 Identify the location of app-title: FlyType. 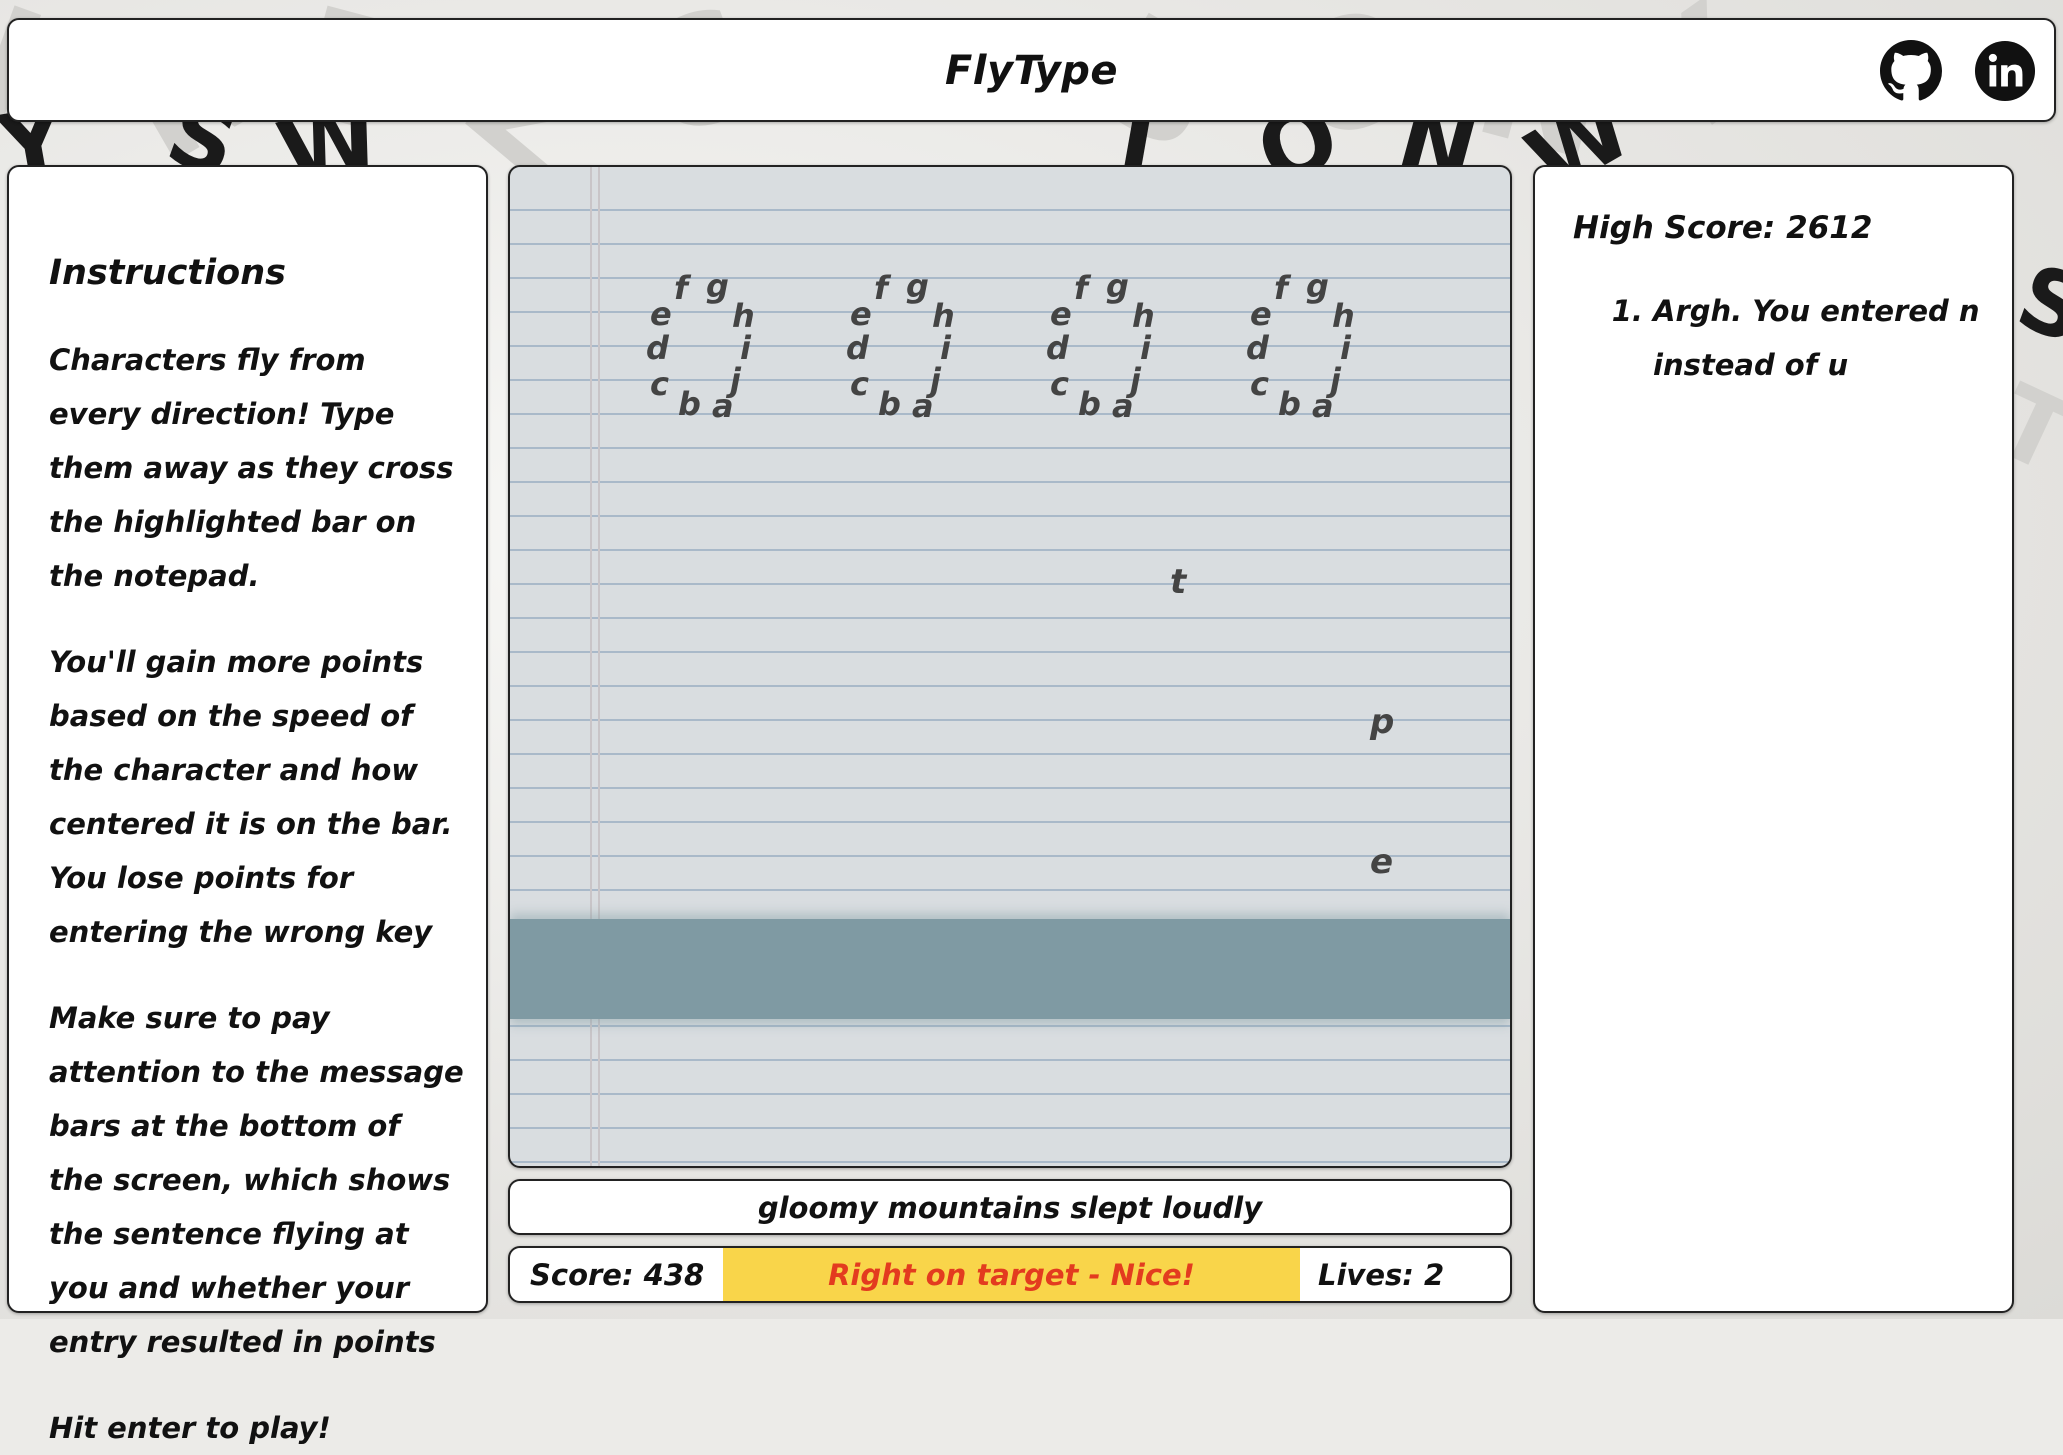
(1031, 71).